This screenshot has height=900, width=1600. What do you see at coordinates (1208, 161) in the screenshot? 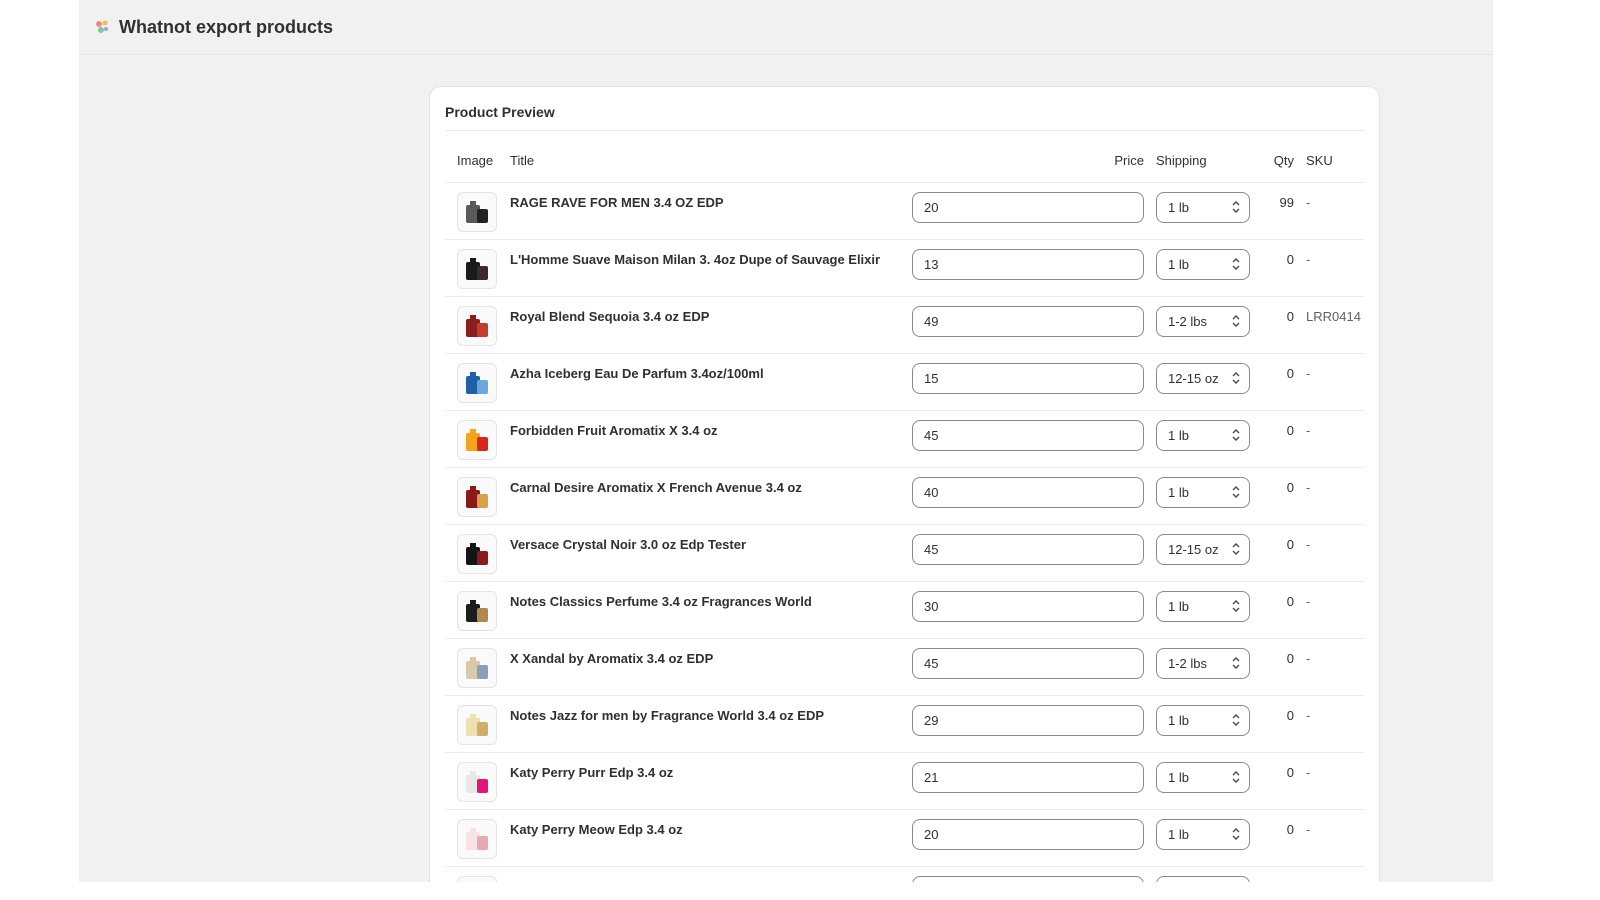
I see `column-header-shipping: Shipping` at bounding box center [1208, 161].